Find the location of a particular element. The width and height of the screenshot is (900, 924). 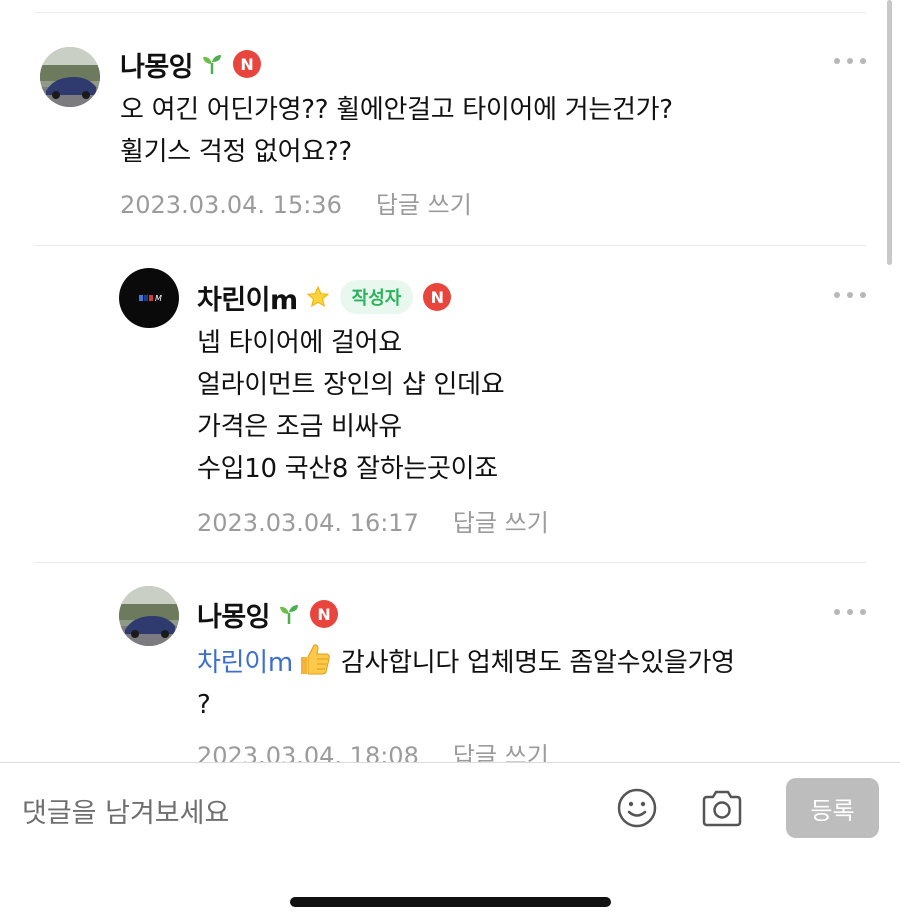

comment-line: 휠기스 걱정 없어요?? is located at coordinates (236, 152).